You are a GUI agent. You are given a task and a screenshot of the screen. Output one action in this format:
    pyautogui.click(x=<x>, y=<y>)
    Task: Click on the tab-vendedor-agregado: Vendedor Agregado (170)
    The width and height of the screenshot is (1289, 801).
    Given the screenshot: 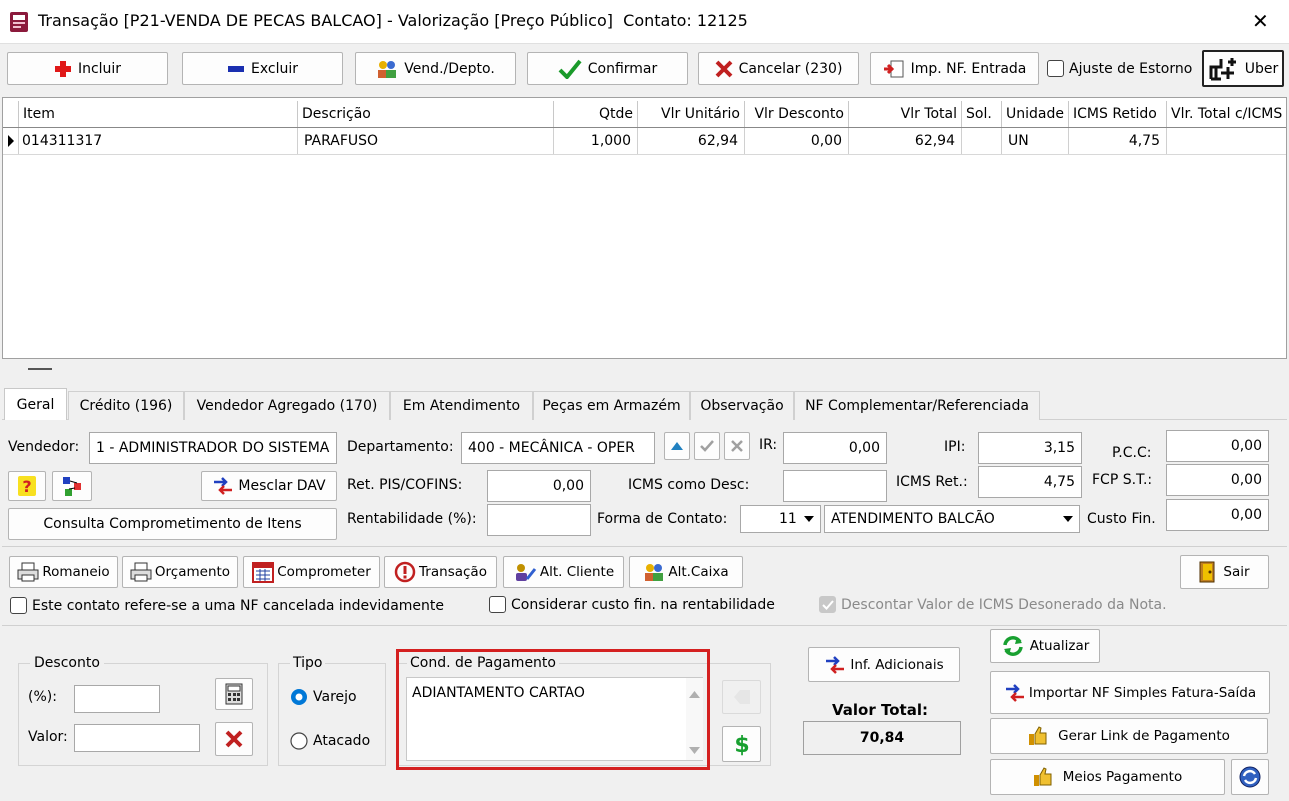 What is the action you would take?
    pyautogui.click(x=287, y=405)
    